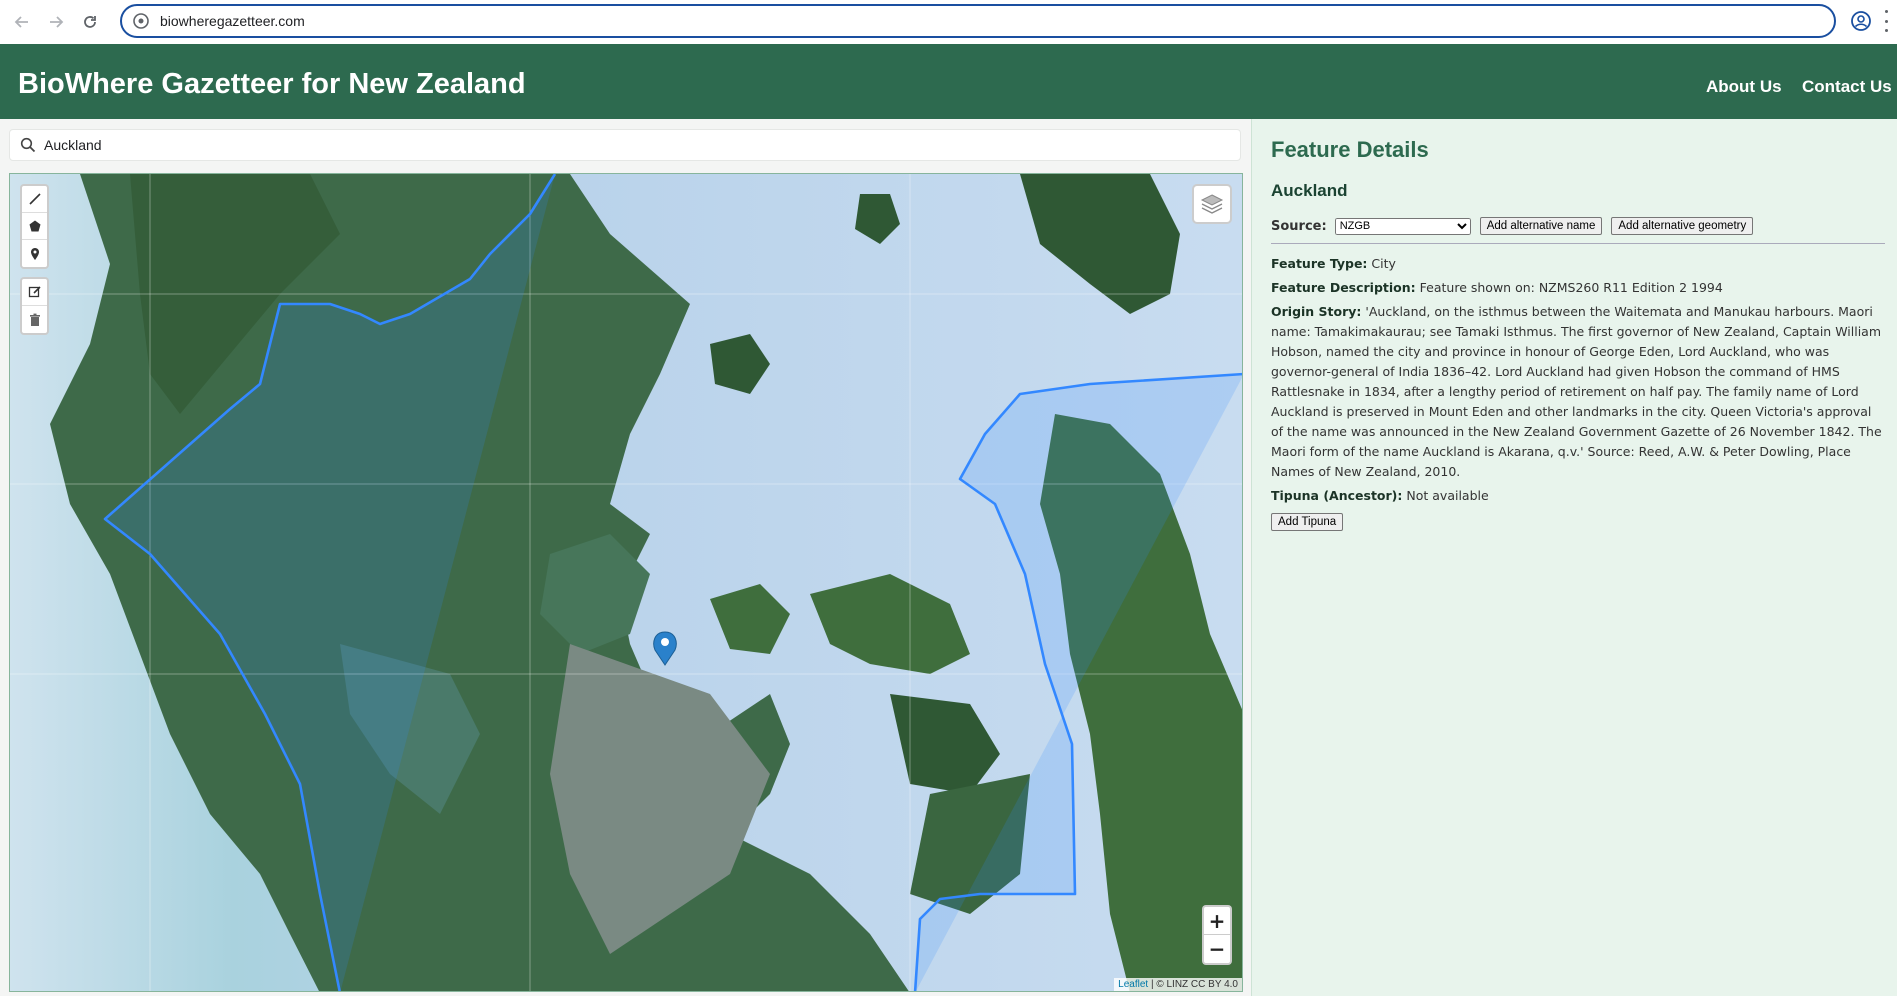 This screenshot has height=996, width=1897. Describe the element at coordinates (1319, 263) in the screenshot. I see `feature-type-label: Feature Type:` at that location.